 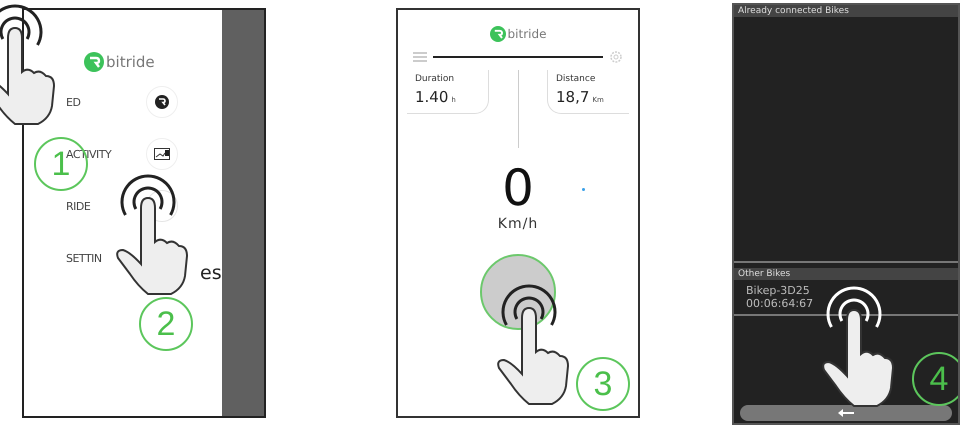 I want to click on stat-label: Duration, so click(x=435, y=79).